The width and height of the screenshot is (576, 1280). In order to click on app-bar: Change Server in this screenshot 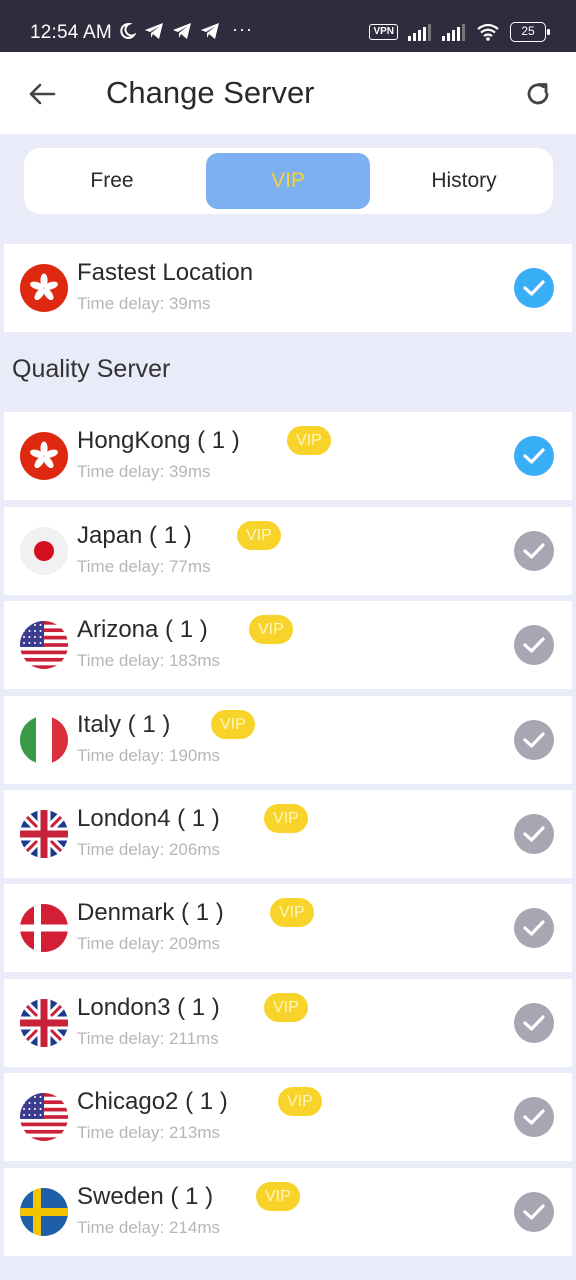, I will do `click(288, 93)`.